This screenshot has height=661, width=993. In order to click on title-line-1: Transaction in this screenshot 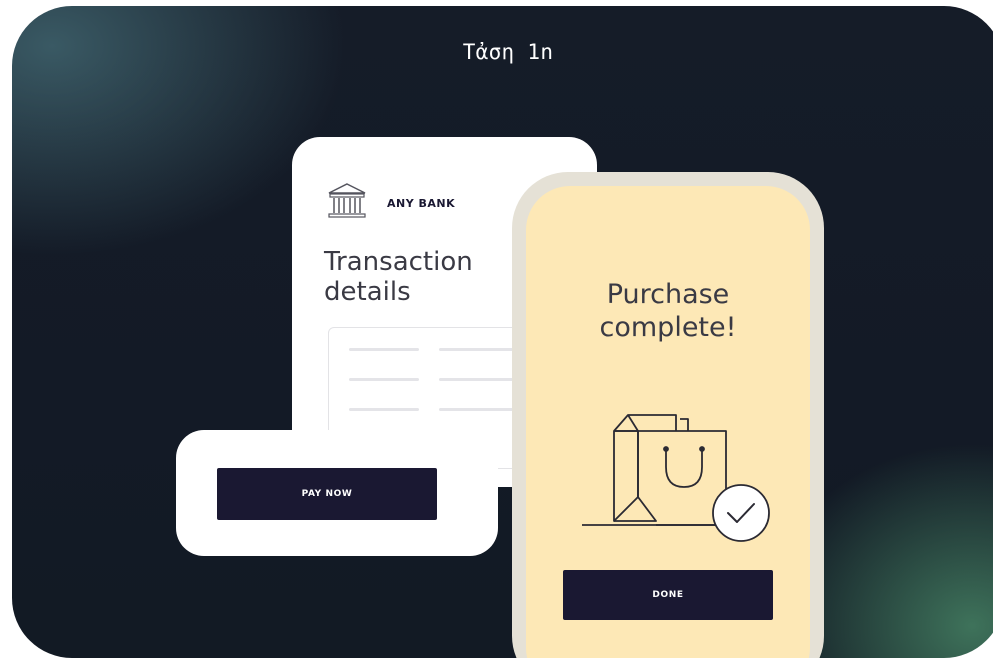, I will do `click(398, 262)`.